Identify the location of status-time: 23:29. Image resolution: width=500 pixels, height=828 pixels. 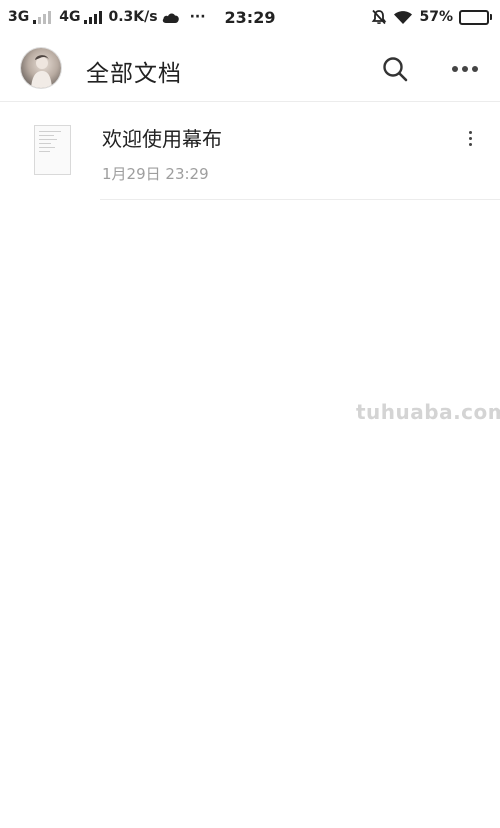
(250, 17).